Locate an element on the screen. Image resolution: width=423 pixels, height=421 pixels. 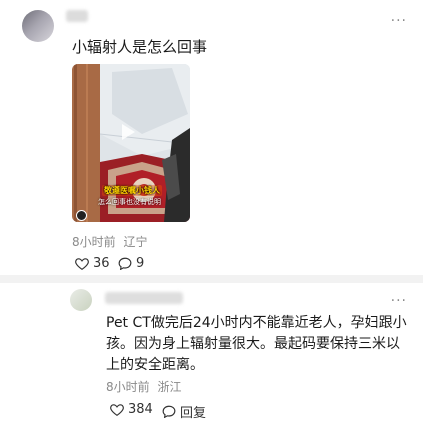
comment-count: 9 is located at coordinates (140, 263).